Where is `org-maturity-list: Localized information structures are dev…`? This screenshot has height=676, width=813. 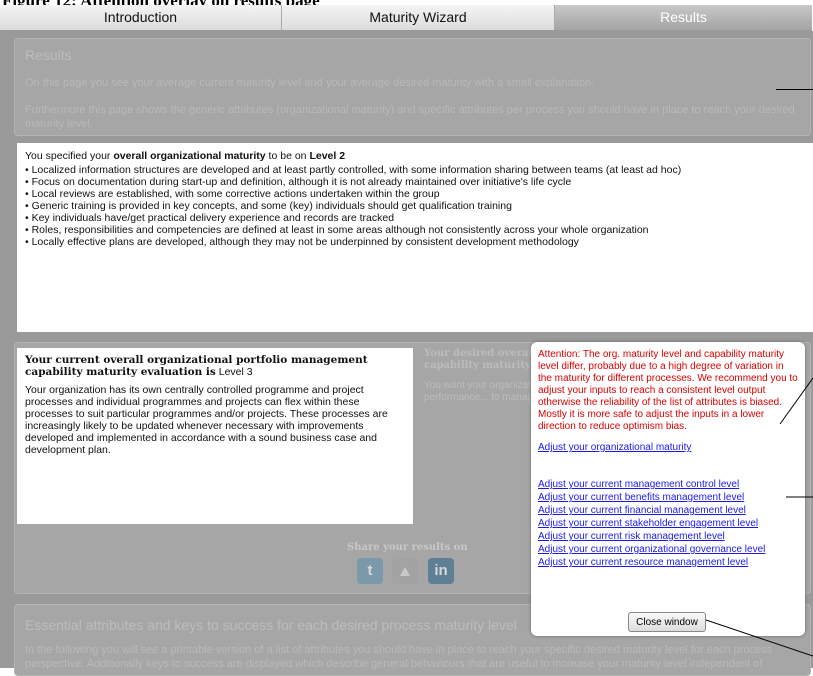
org-maturity-list: Localized information structures are dev… is located at coordinates (415, 206).